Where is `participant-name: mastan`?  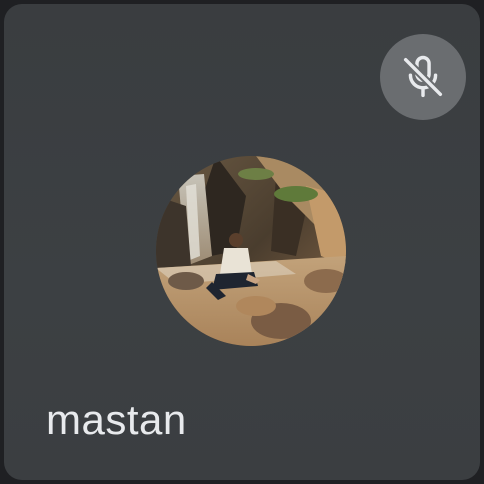
participant-name: mastan is located at coordinates (116, 419).